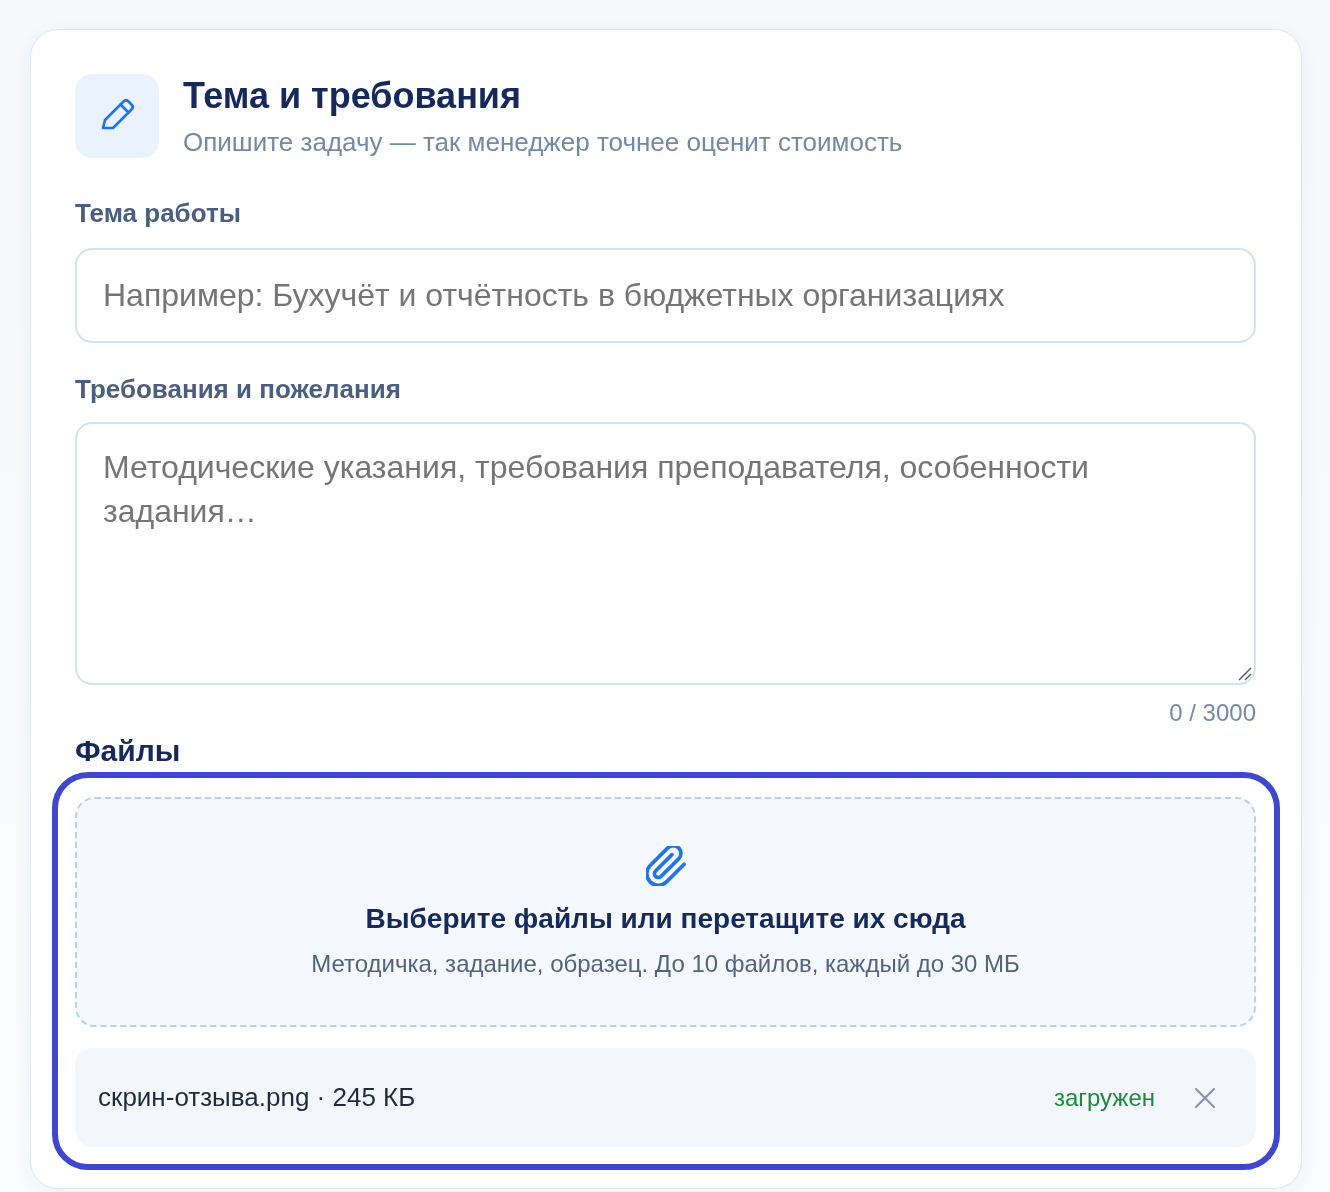  I want to click on upload-status: загружен, so click(1104, 1097).